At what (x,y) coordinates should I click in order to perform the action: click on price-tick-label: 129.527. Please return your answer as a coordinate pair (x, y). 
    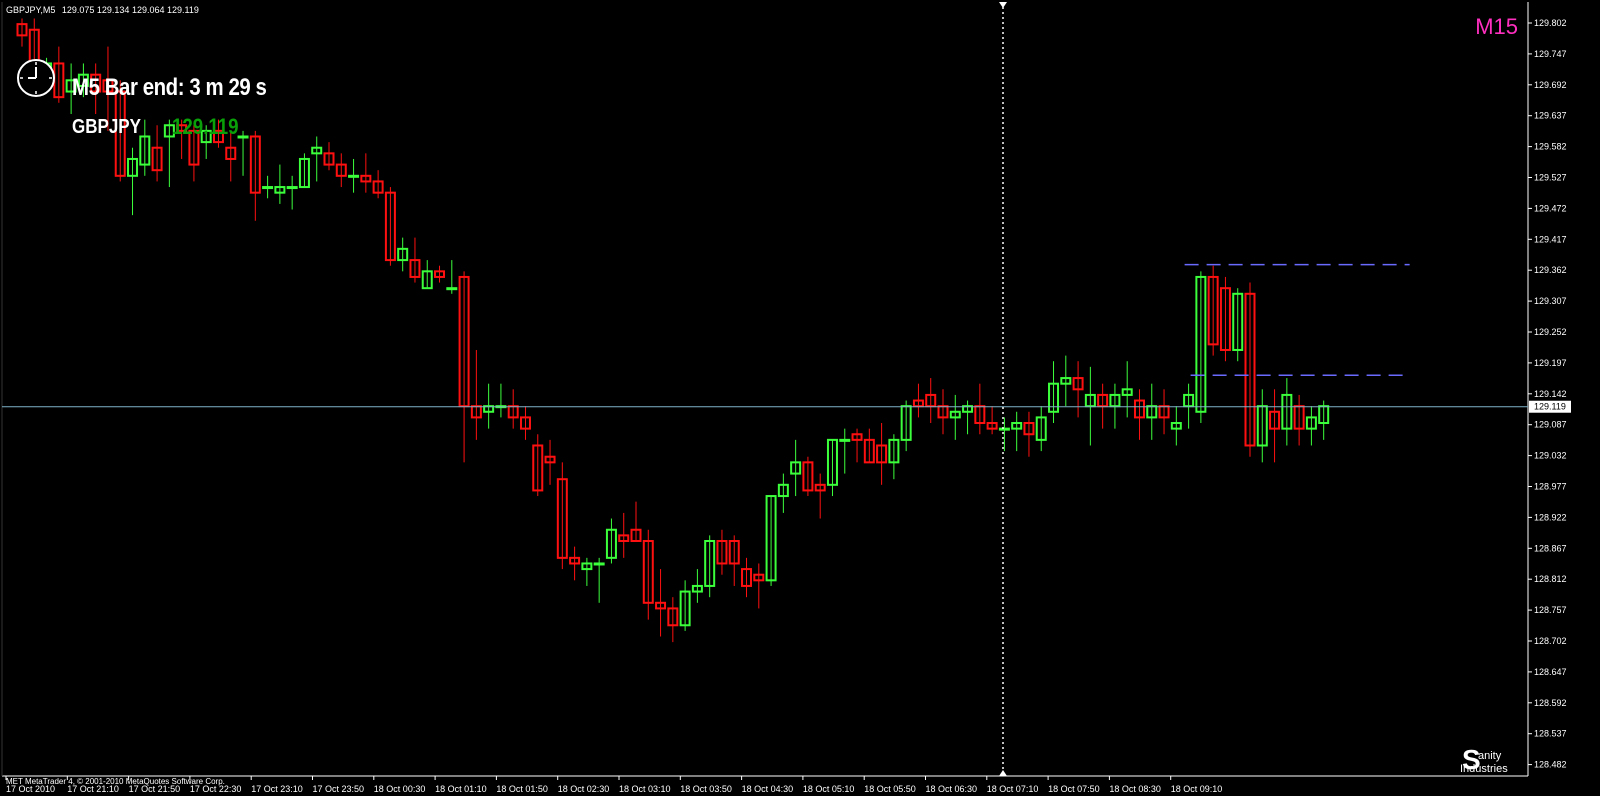
    Looking at the image, I should click on (1550, 178).